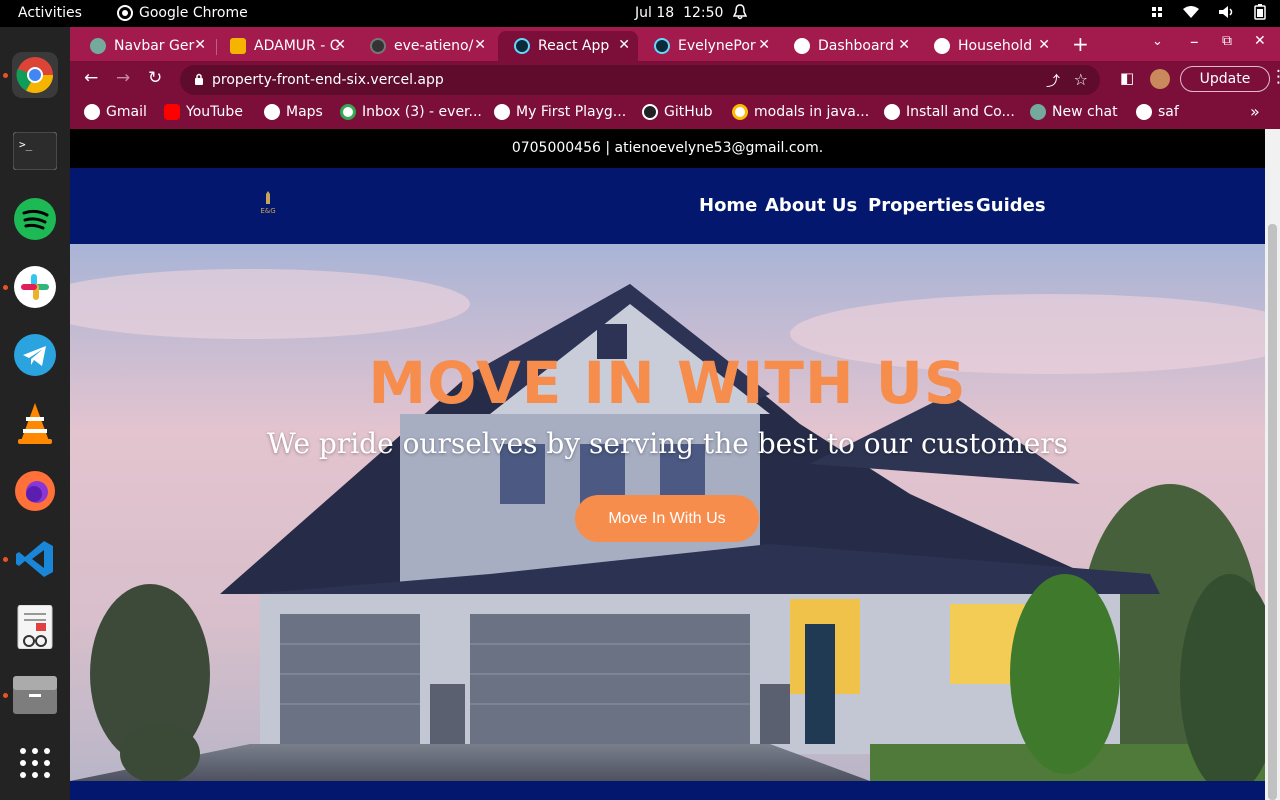 The width and height of the screenshot is (1280, 800). What do you see at coordinates (268, 211) in the screenshot?
I see `logo-text: E&G` at bounding box center [268, 211].